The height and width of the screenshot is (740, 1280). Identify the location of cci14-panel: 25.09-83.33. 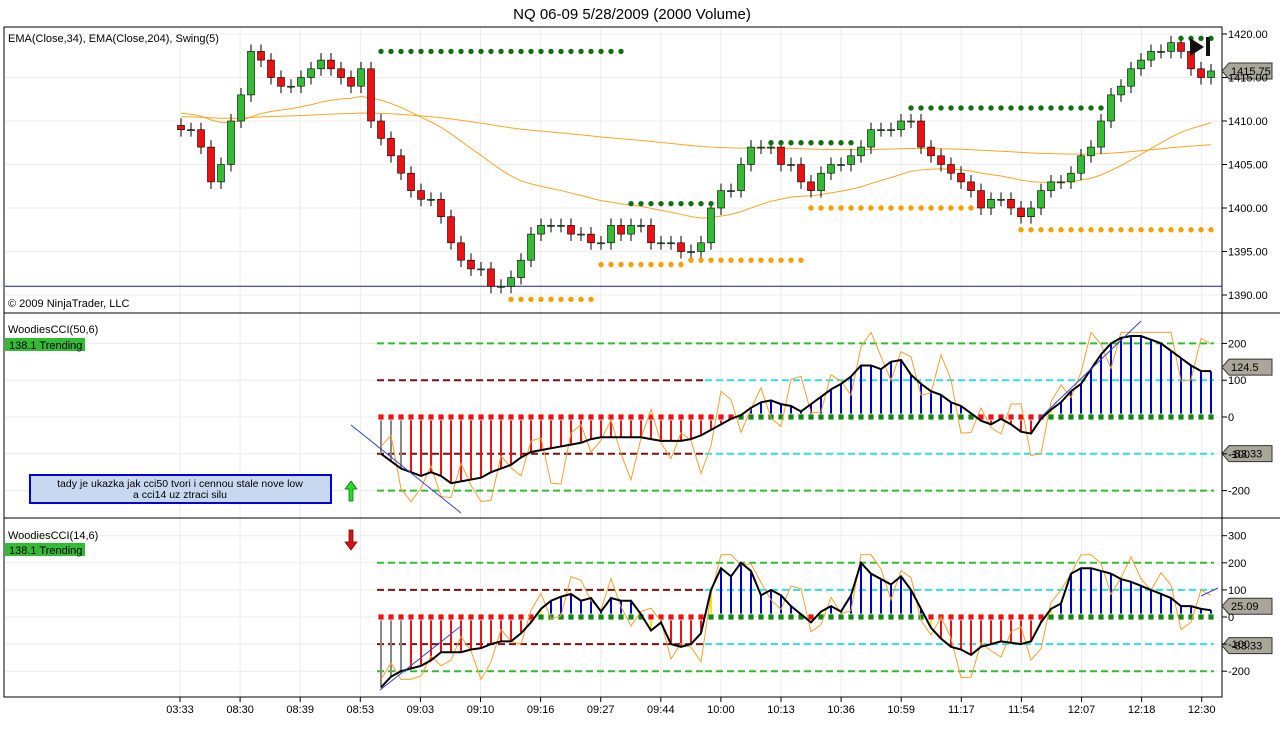
(825, 622).